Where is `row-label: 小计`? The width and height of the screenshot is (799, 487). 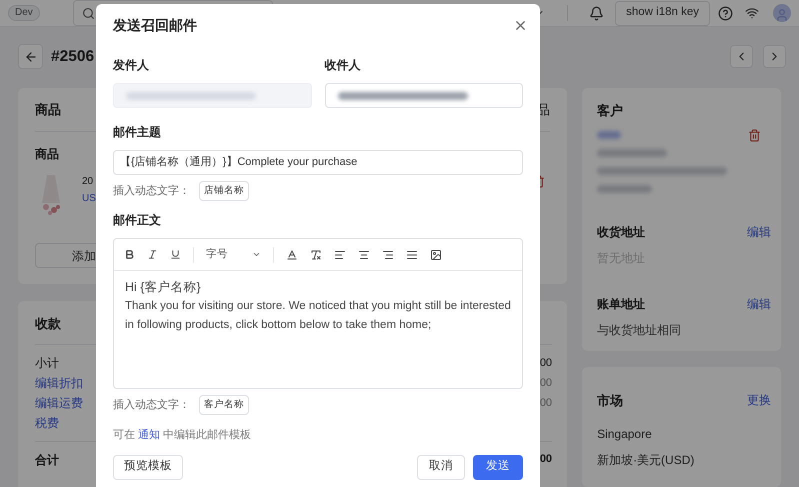
row-label: 小计 is located at coordinates (47, 363).